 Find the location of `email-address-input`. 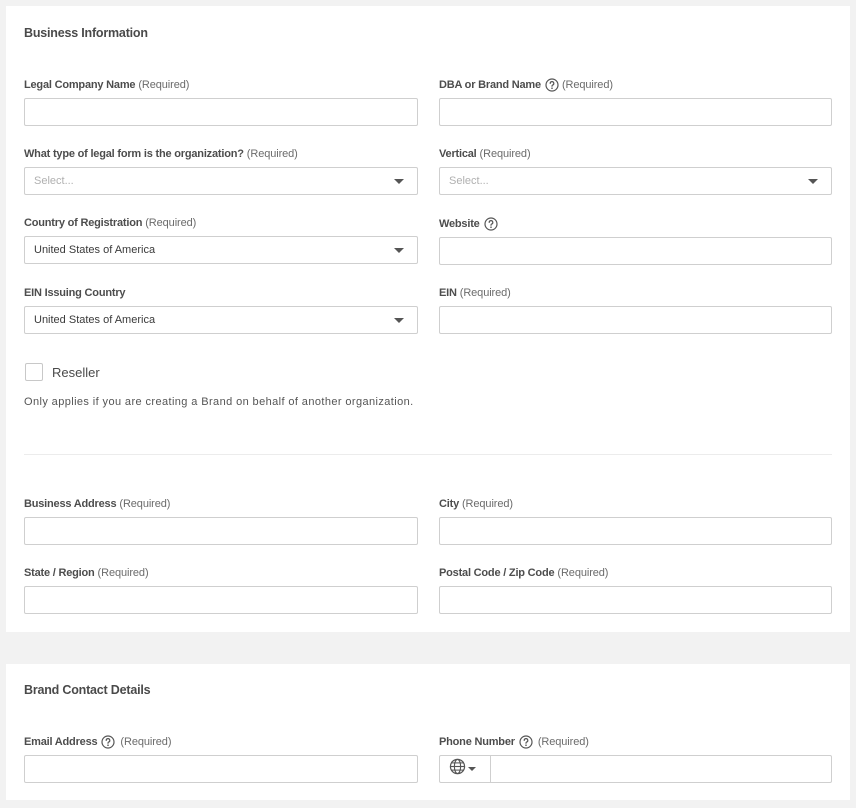

email-address-input is located at coordinates (221, 769).